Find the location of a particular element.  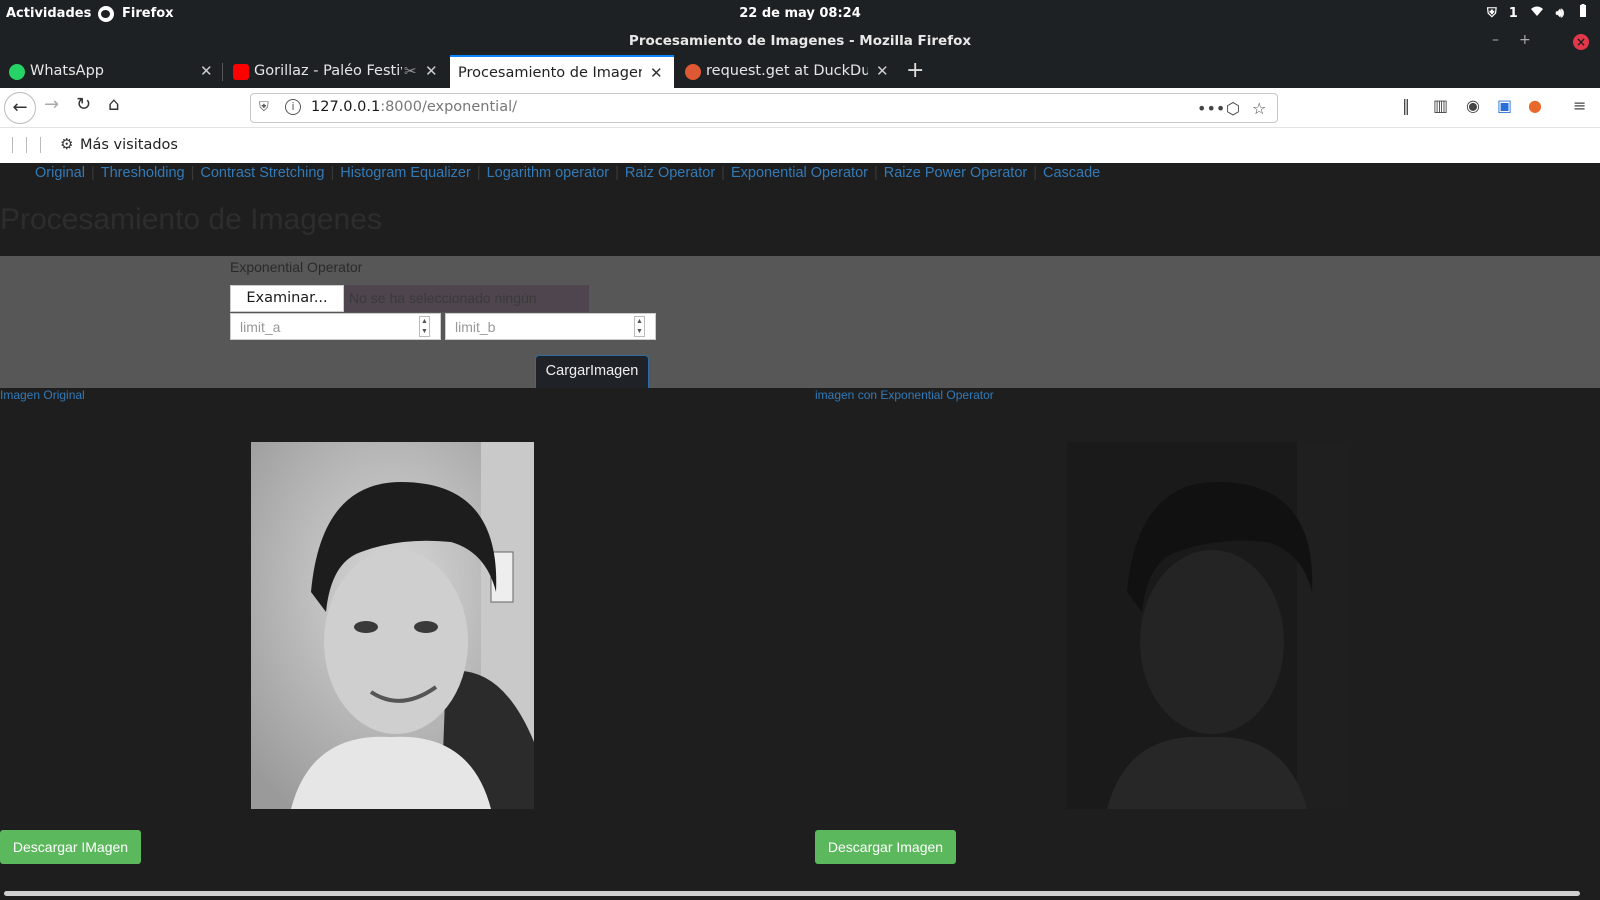

sidebar-icon: ▥ is located at coordinates (1440, 105).